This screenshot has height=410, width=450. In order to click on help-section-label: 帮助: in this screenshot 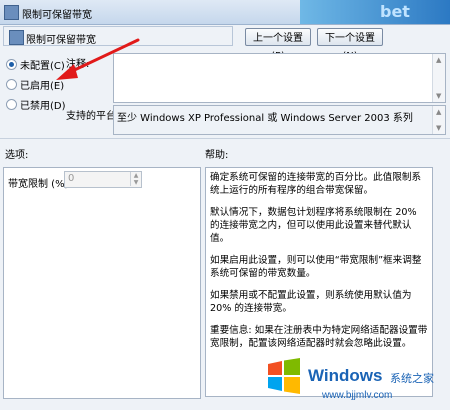, I will do `click(217, 155)`.